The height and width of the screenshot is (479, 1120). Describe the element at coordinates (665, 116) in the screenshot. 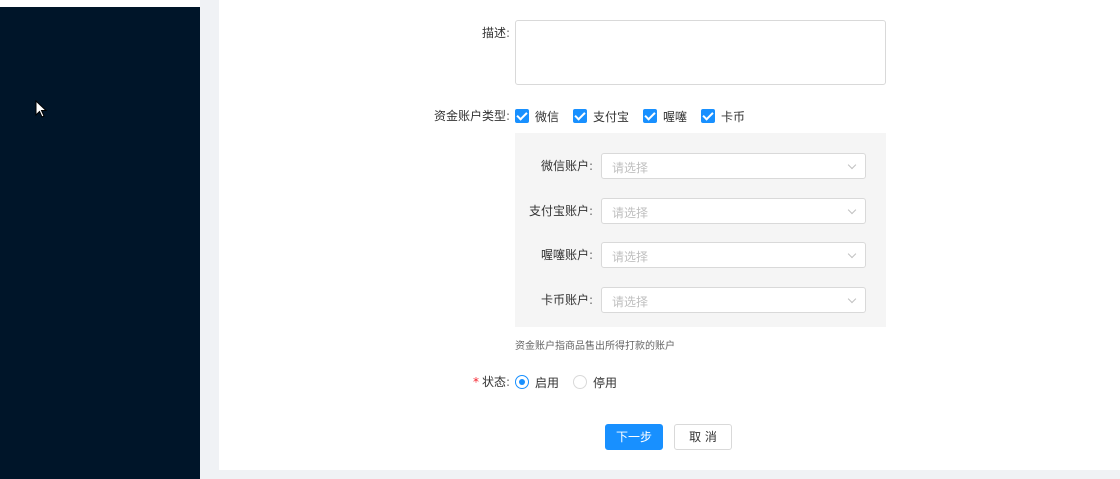

I see `checkbox-wosai: 喔噻` at that location.